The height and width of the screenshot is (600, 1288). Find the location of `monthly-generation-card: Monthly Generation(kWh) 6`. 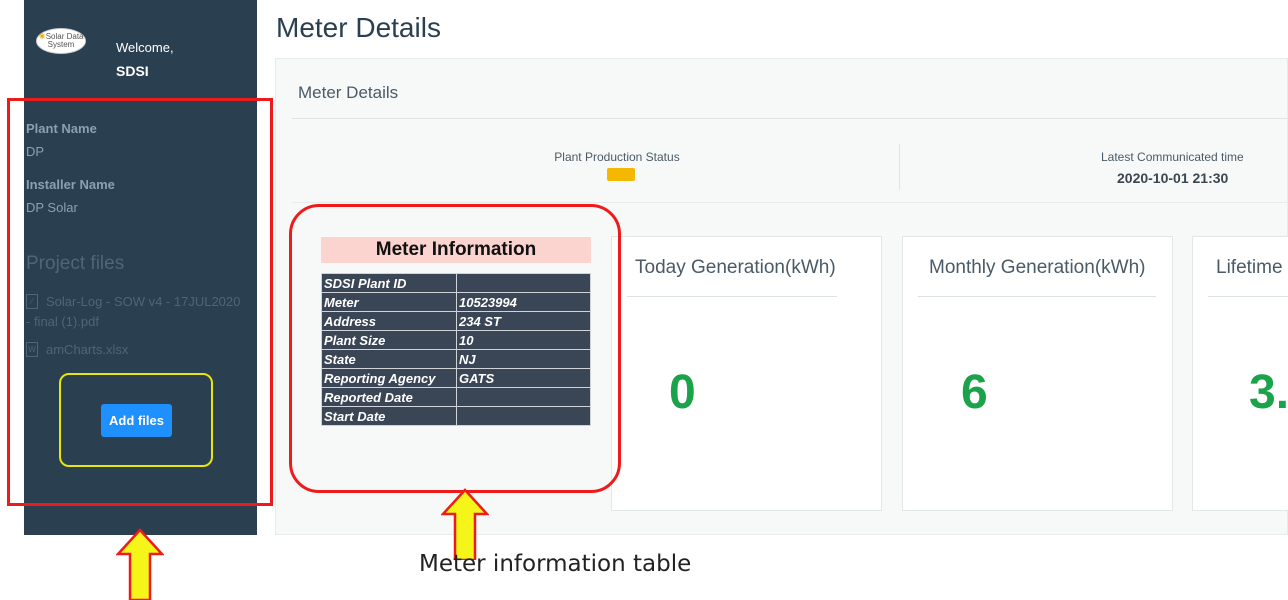

monthly-generation-card: Monthly Generation(kWh) 6 is located at coordinates (1037, 373).